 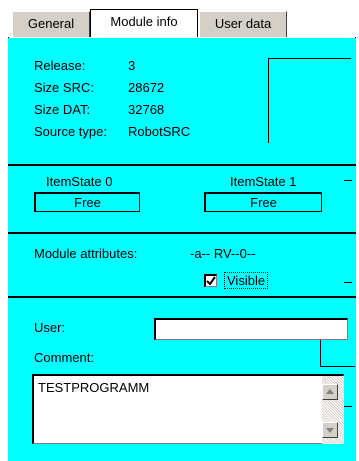 I want to click on tab-module-info: Module info, so click(x=144, y=23).